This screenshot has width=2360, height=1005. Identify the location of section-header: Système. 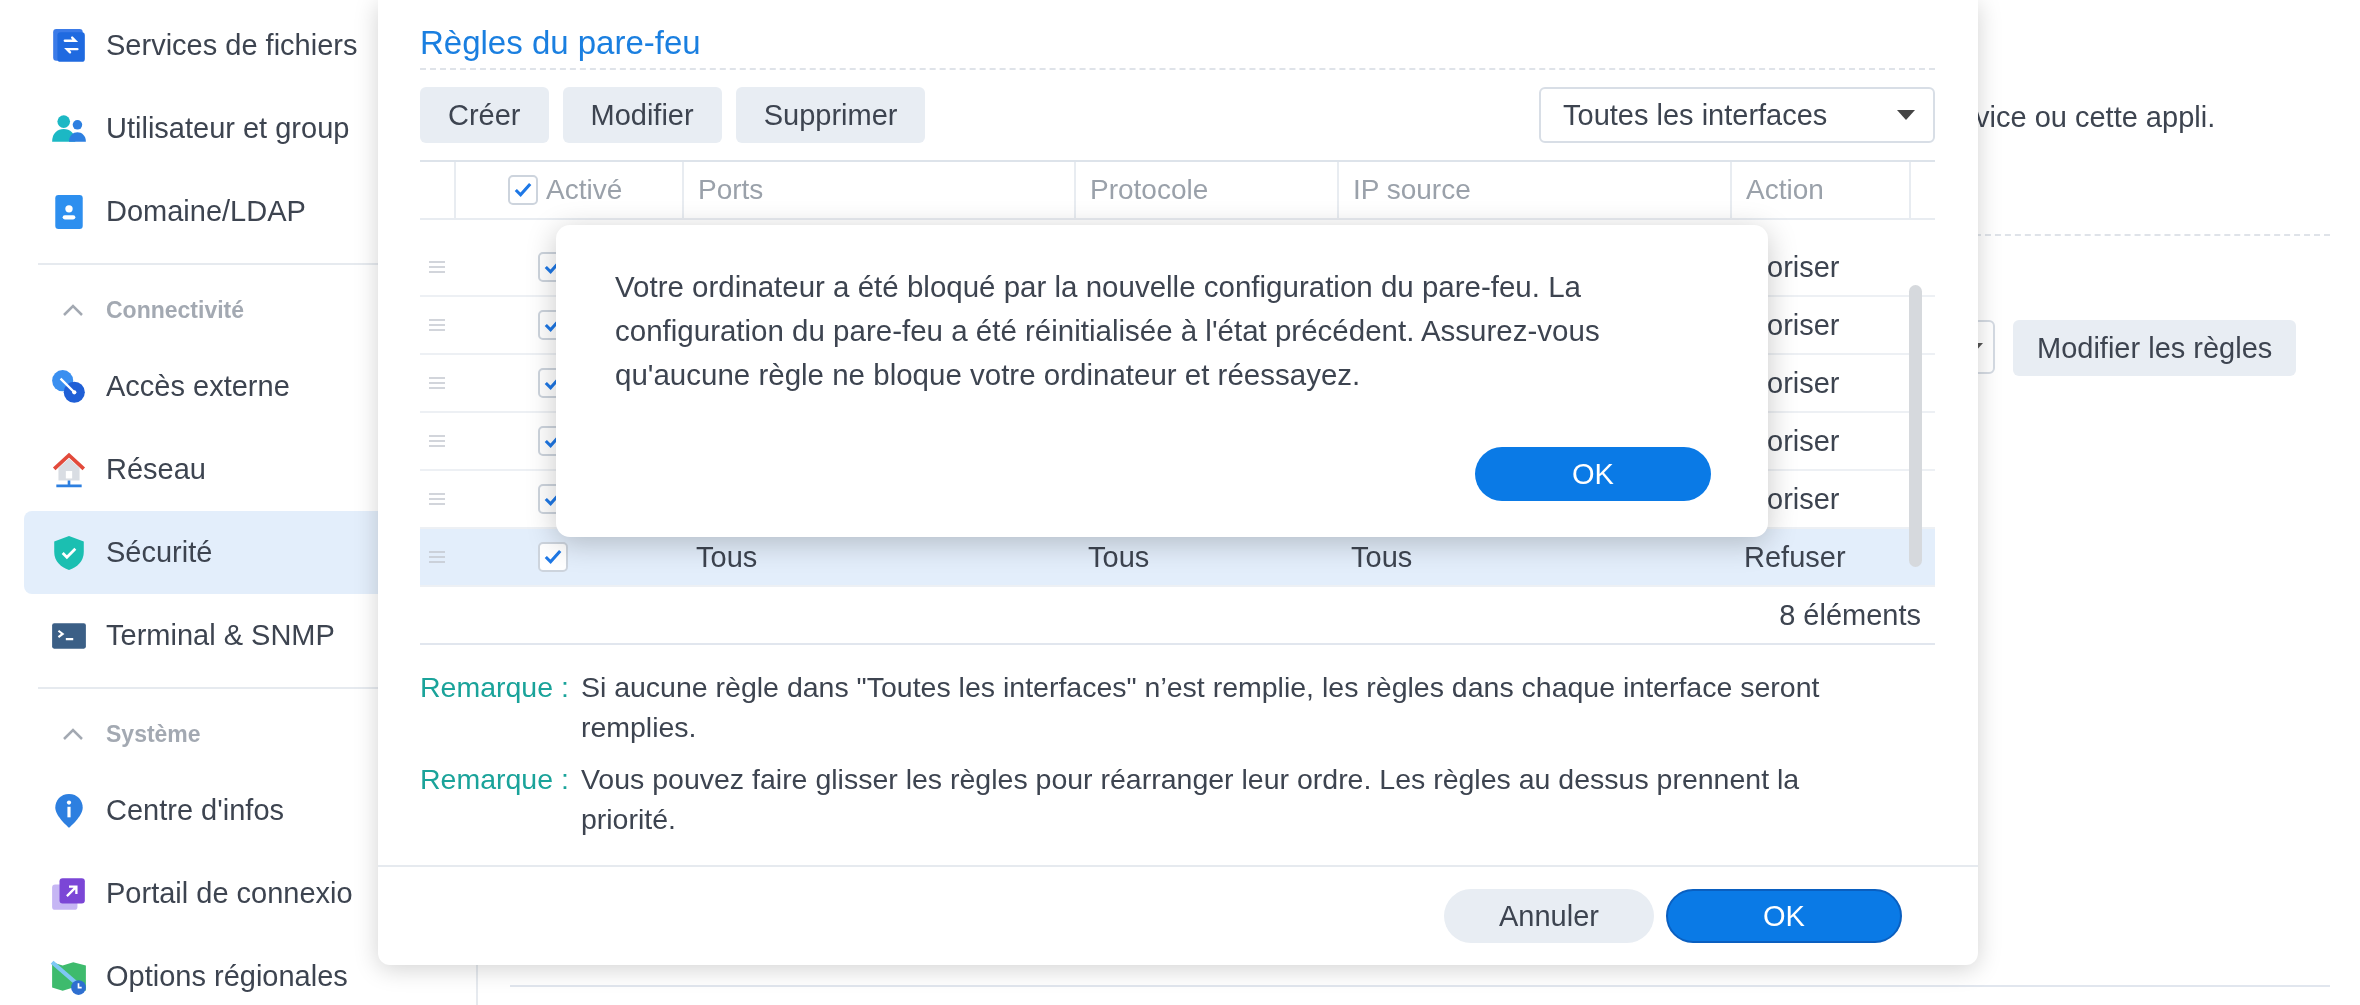
(153, 734).